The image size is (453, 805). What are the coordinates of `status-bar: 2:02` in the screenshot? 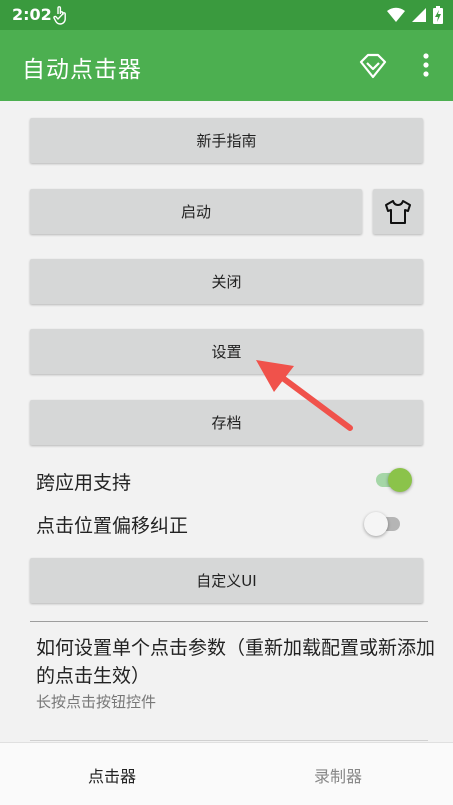 It's located at (226, 15).